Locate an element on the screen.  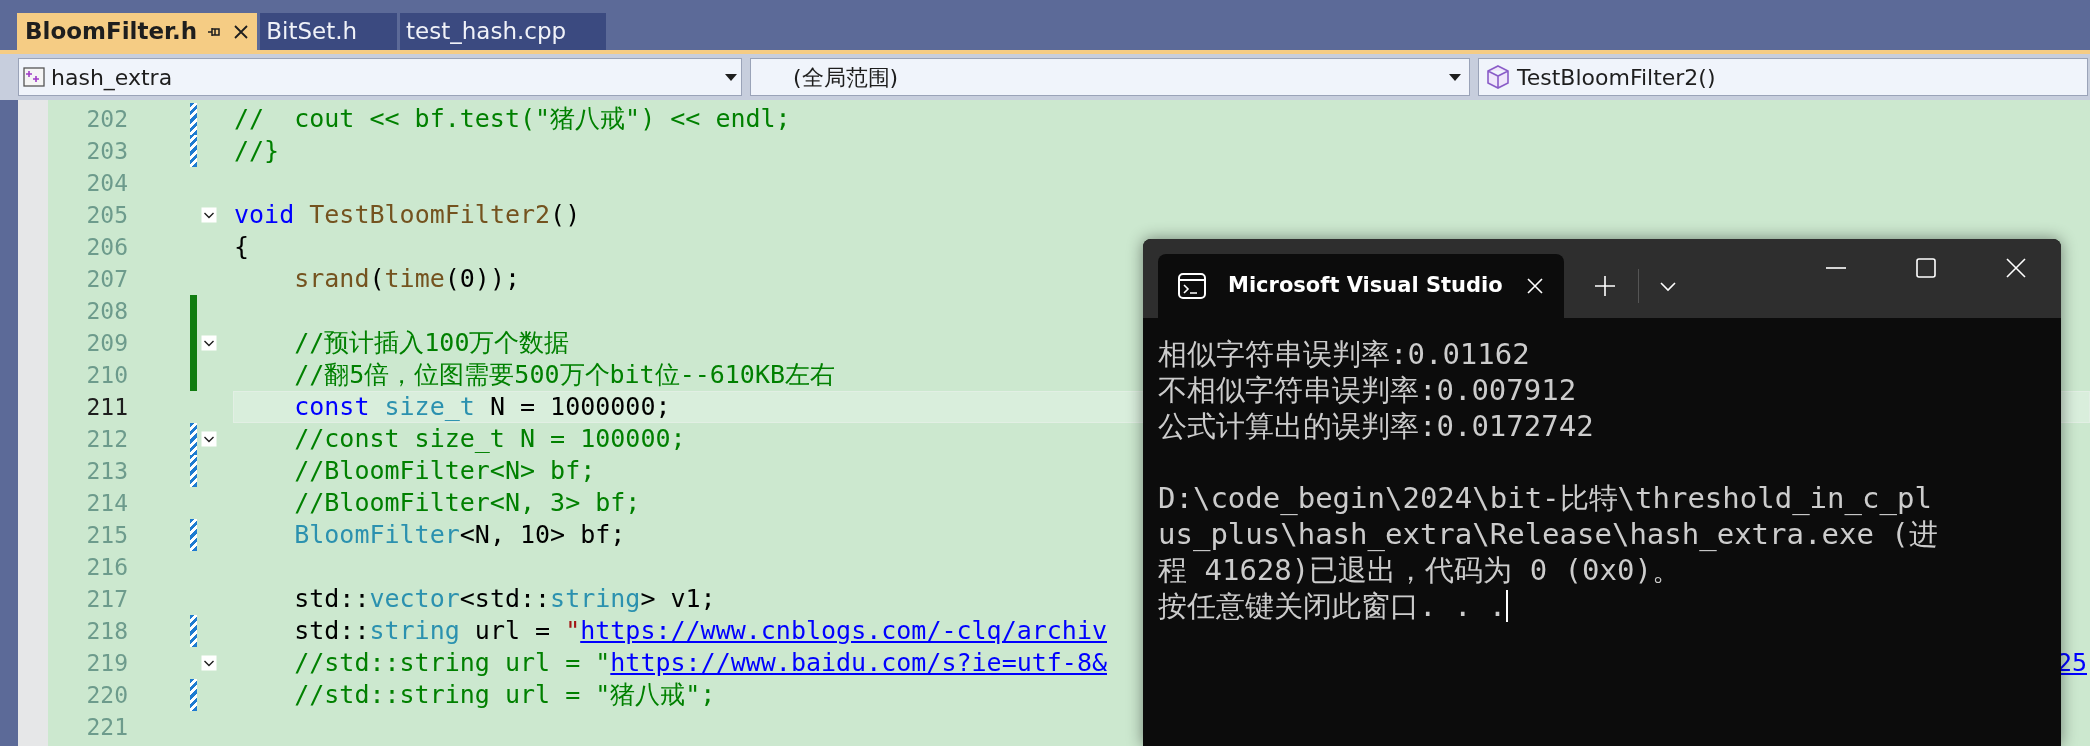
line-number: 204 is located at coordinates (106, 183).